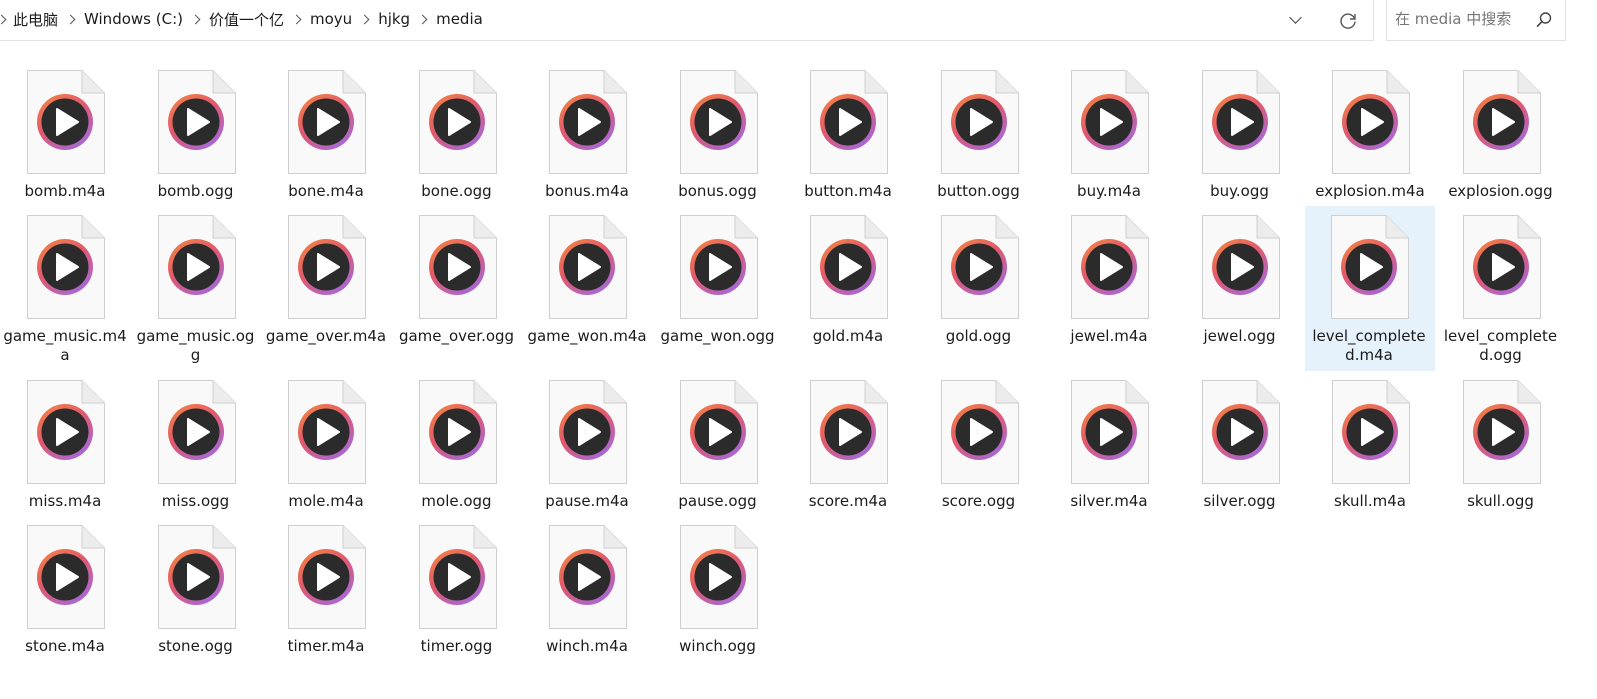  I want to click on file-item: game_won.ogg, so click(718, 288).